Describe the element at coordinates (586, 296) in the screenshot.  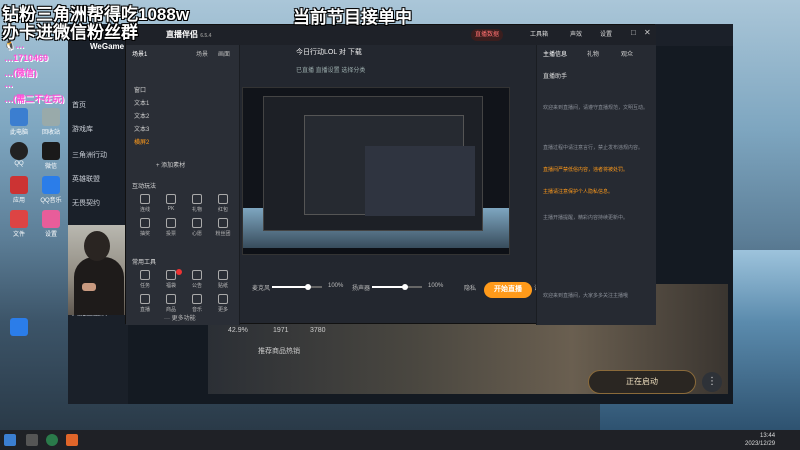
I see `assistant-footer: 欢迎来到直播间，大家多多关注主播哦` at that location.